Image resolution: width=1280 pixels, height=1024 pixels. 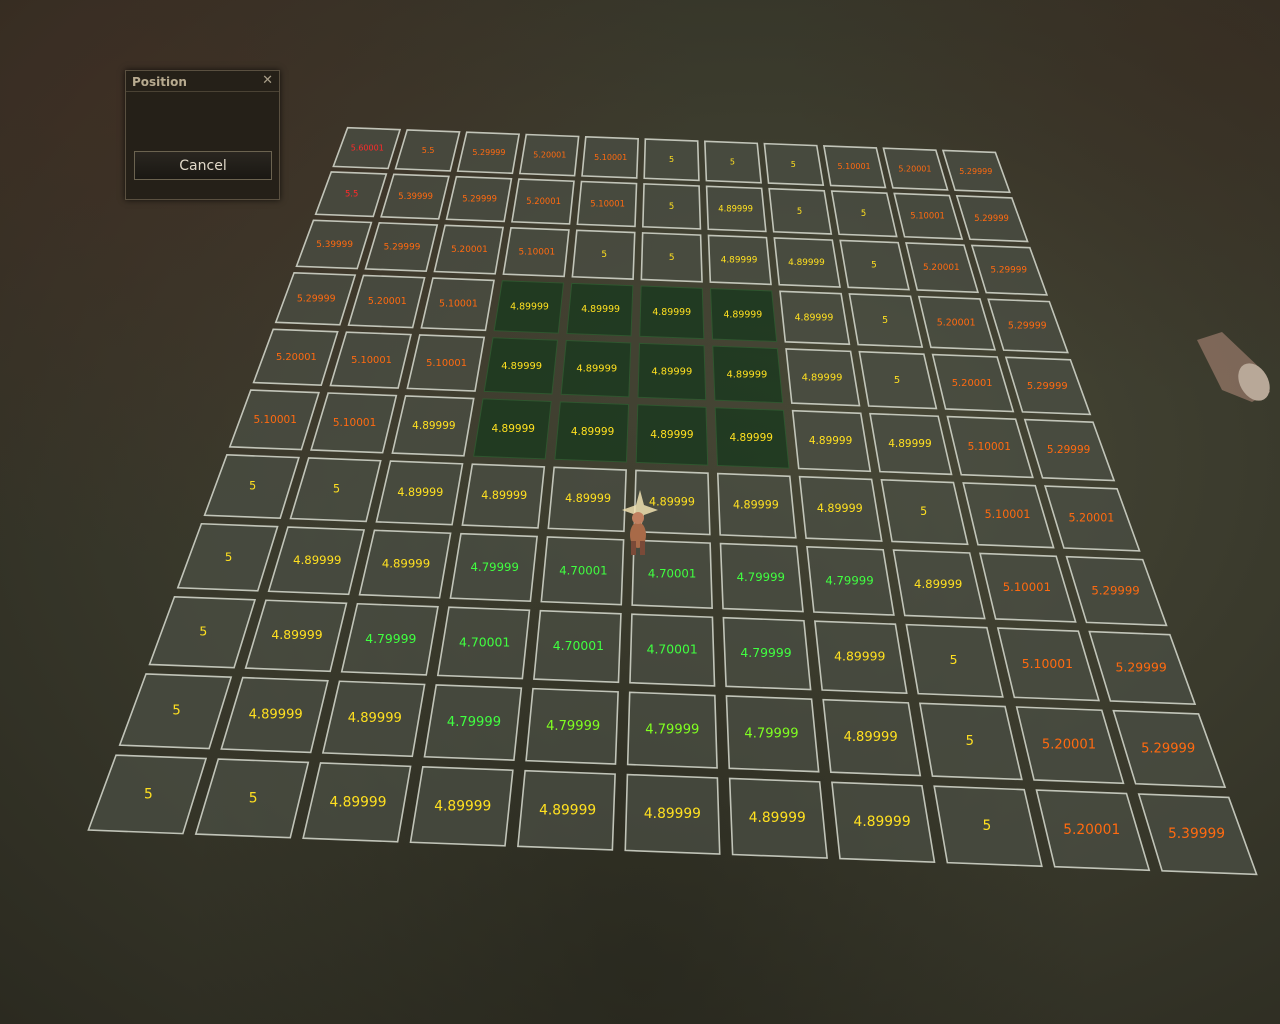 What do you see at coordinates (202, 135) in the screenshot?
I see `position-dialog: Position ✕ Cancel` at bounding box center [202, 135].